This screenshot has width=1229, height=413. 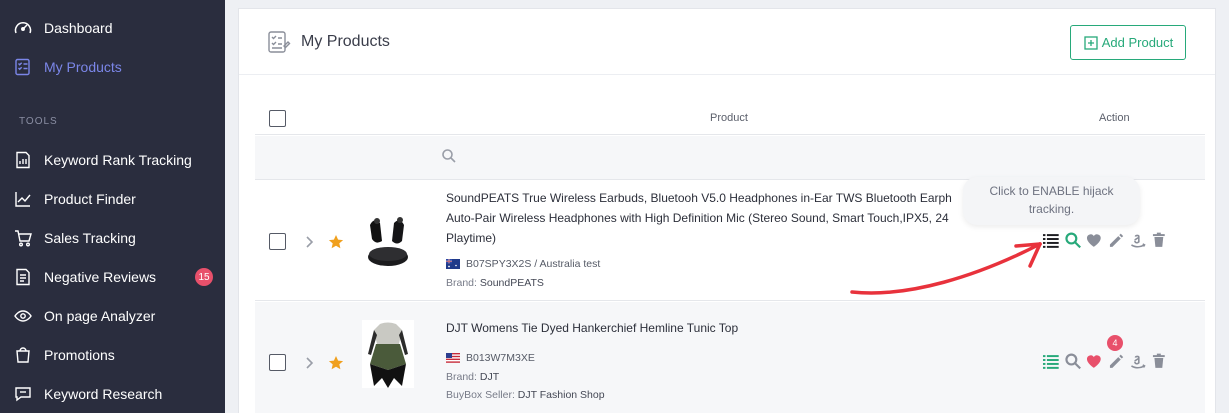 I want to click on annotation-arrow, so click(x=946, y=268).